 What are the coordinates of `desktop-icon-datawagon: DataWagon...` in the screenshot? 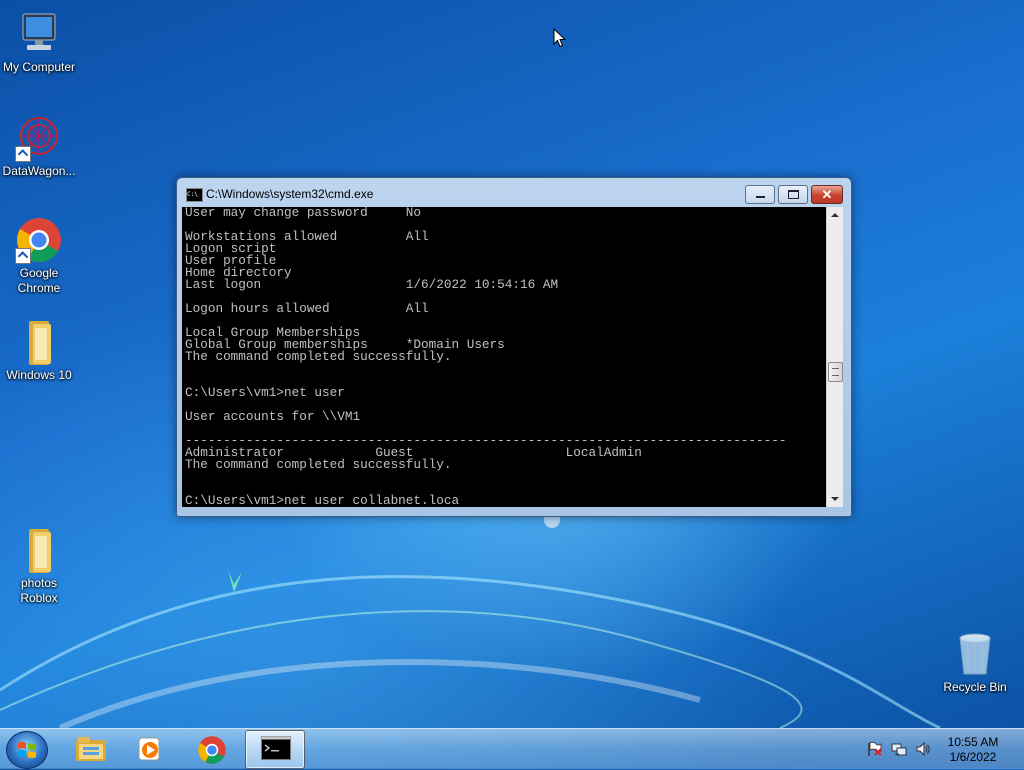 It's located at (39, 146).